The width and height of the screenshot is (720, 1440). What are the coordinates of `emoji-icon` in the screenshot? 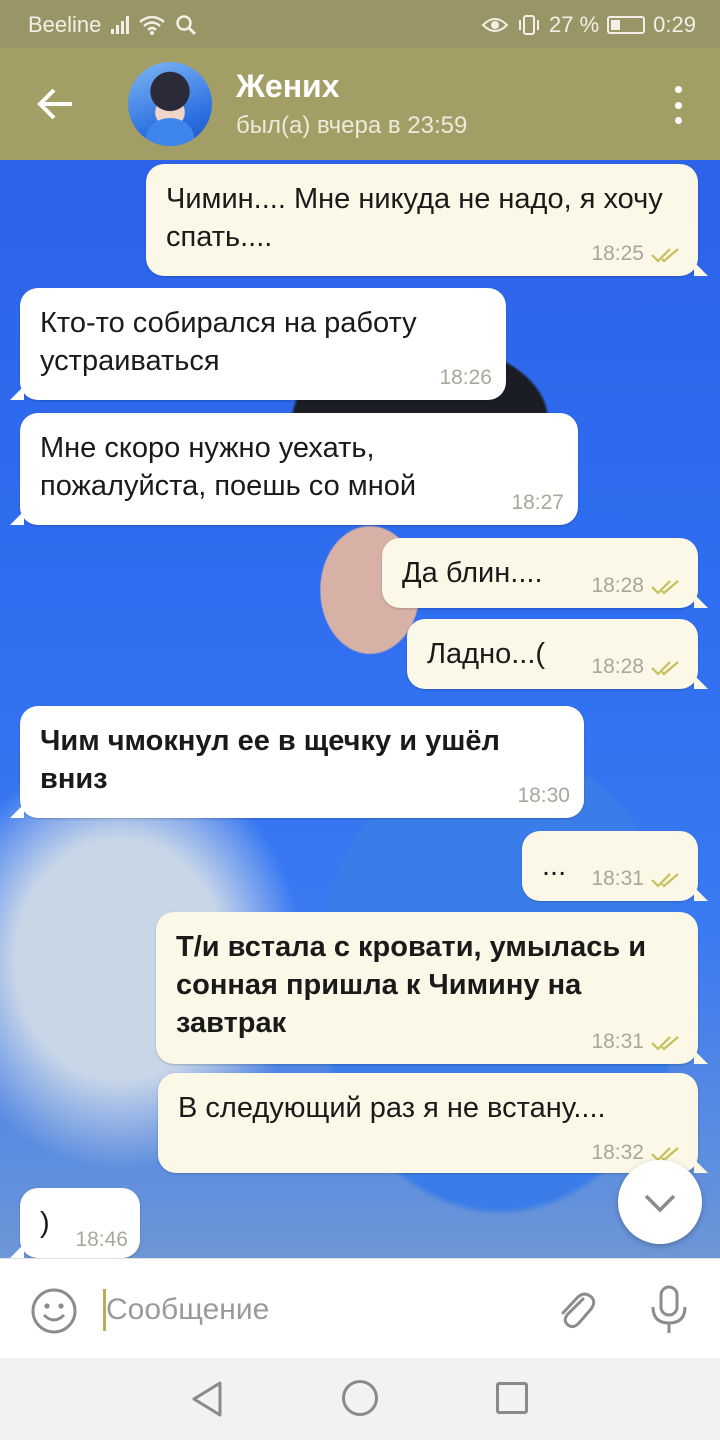 It's located at (54, 1311).